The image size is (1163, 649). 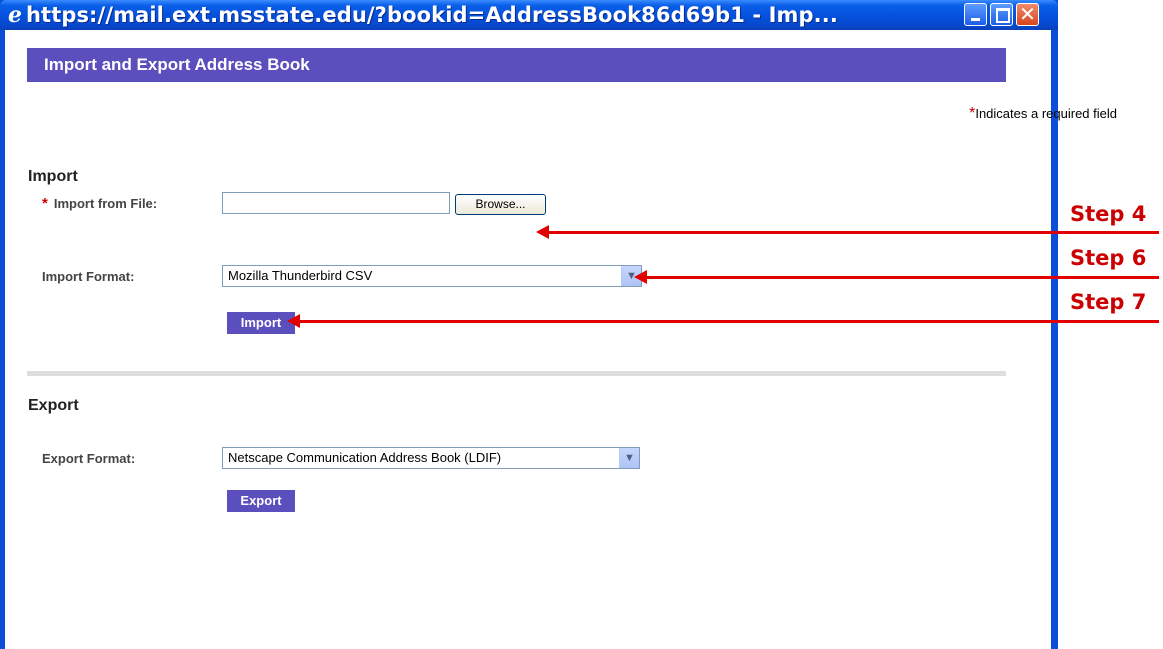 What do you see at coordinates (847, 232) in the screenshot?
I see `step-4-arrow` at bounding box center [847, 232].